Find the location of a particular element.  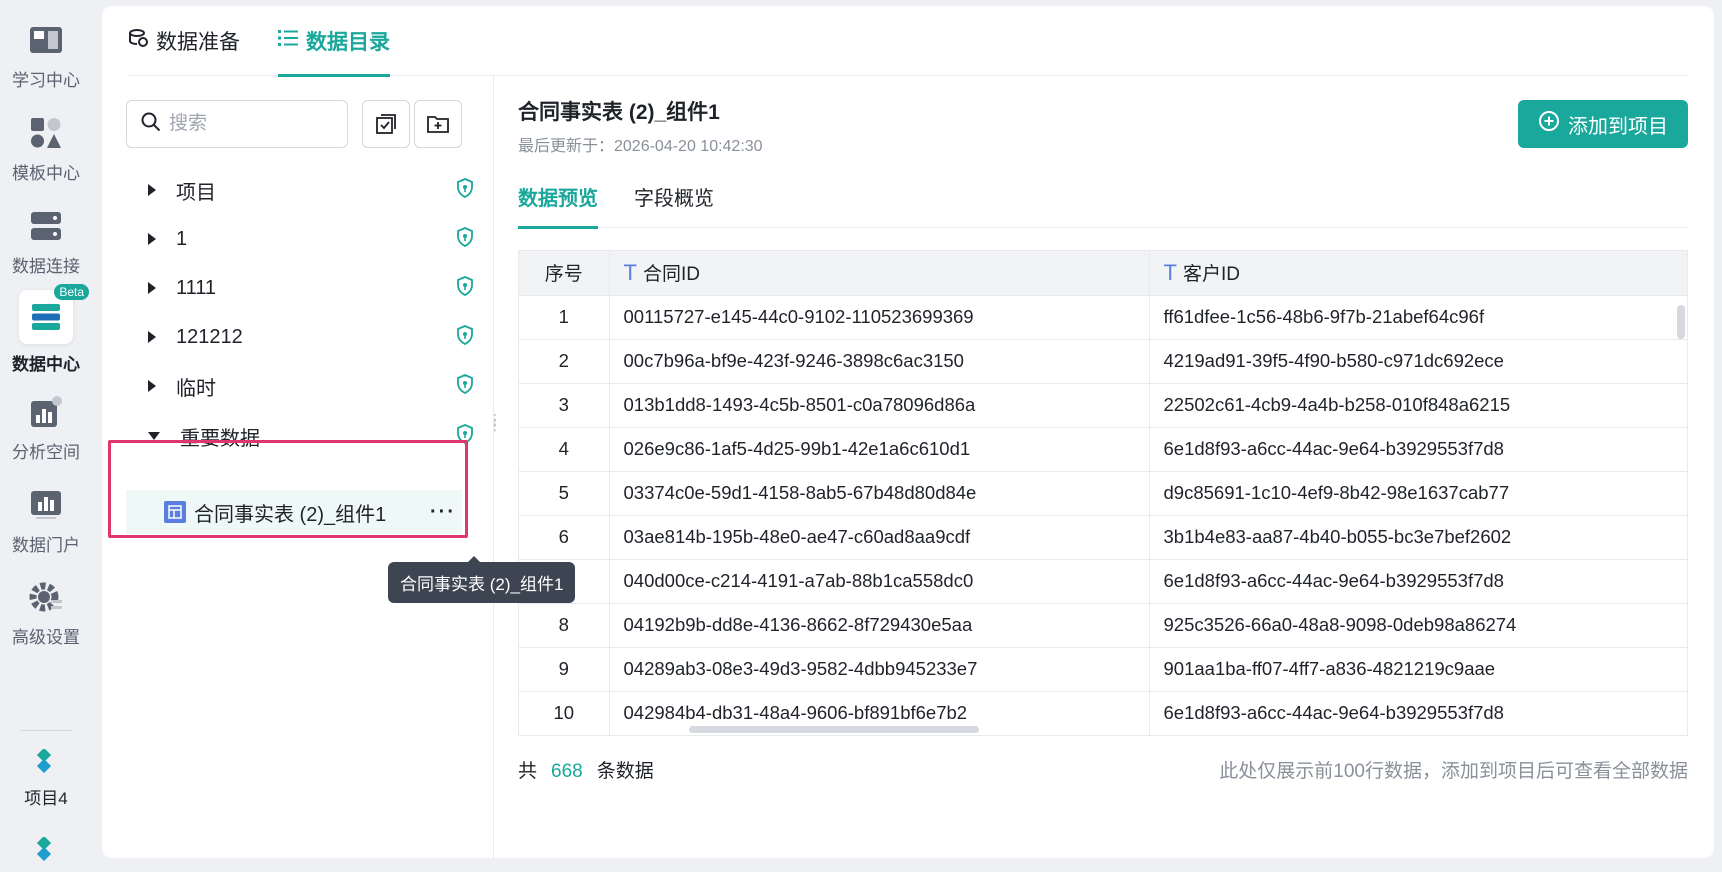

tab-data-catalog: 数据目录 is located at coordinates (334, 41).